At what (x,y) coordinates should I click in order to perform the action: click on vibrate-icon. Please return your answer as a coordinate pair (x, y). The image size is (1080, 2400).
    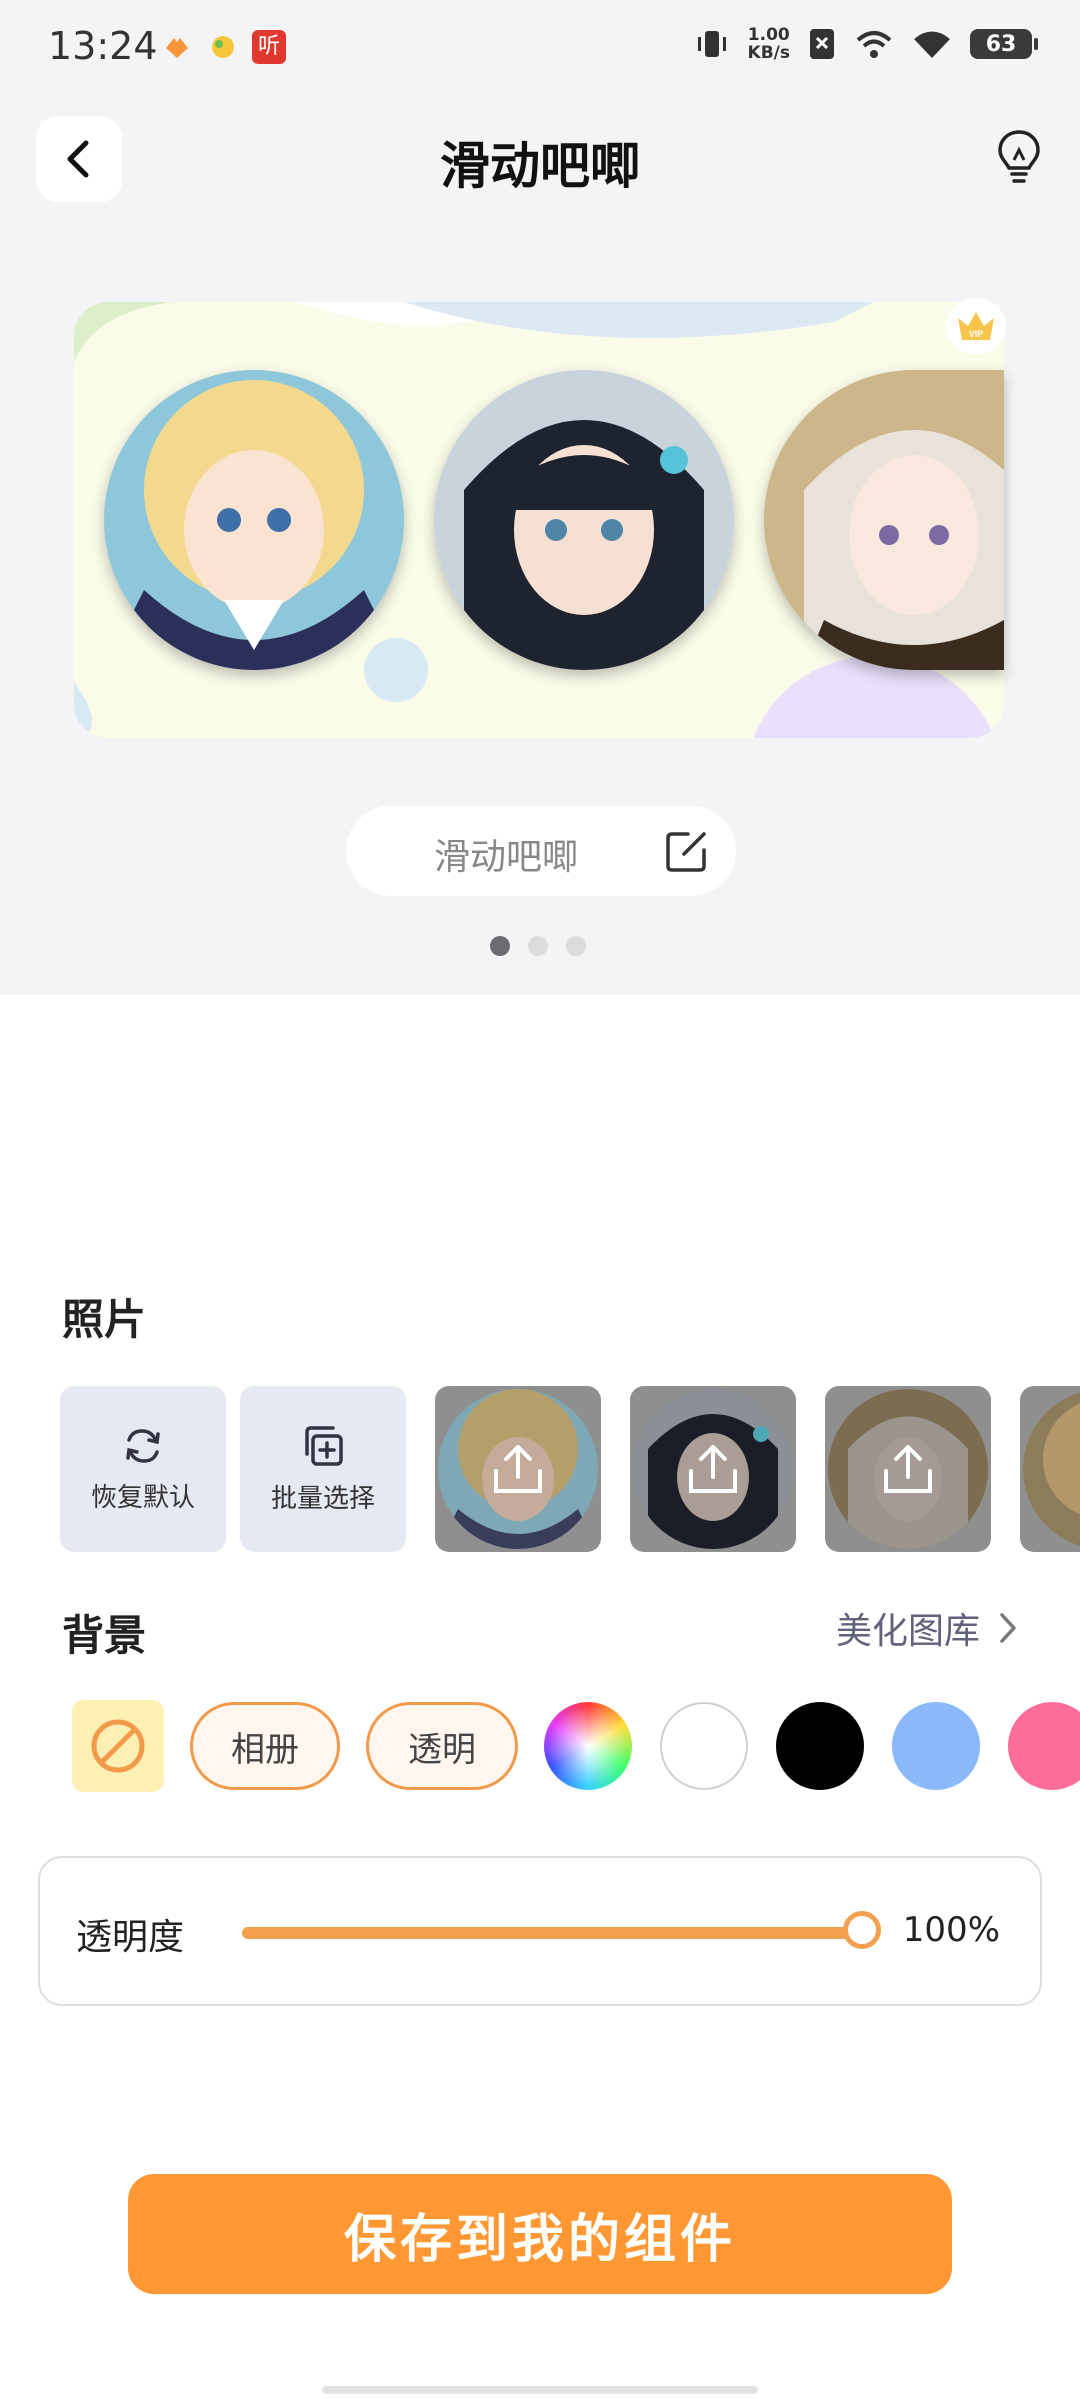
    Looking at the image, I should click on (711, 44).